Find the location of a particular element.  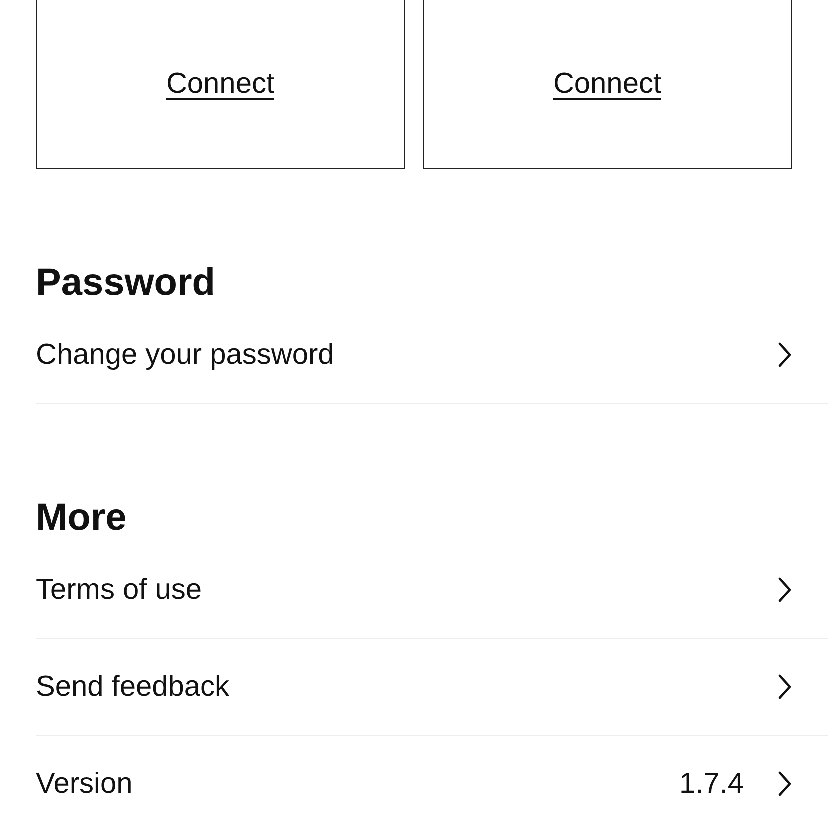

section-heading: Password is located at coordinates (126, 283).